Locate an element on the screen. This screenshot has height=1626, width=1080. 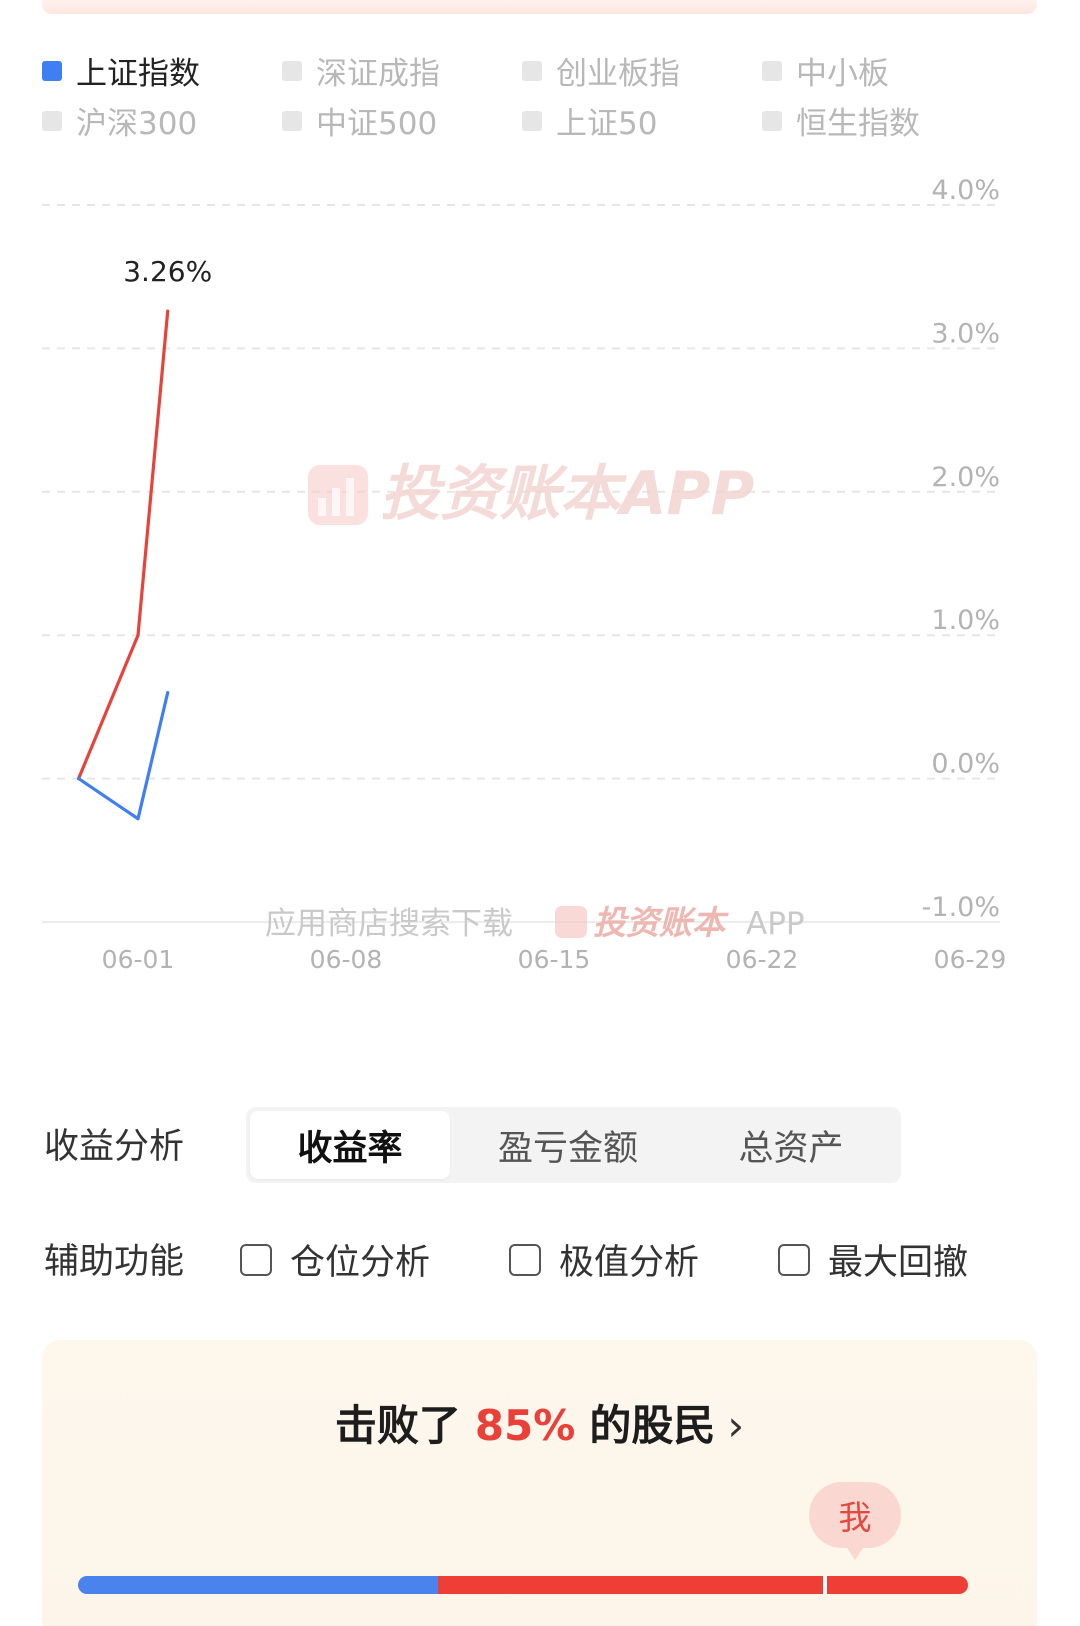
legend-label: 创业板指 is located at coordinates (618, 74).